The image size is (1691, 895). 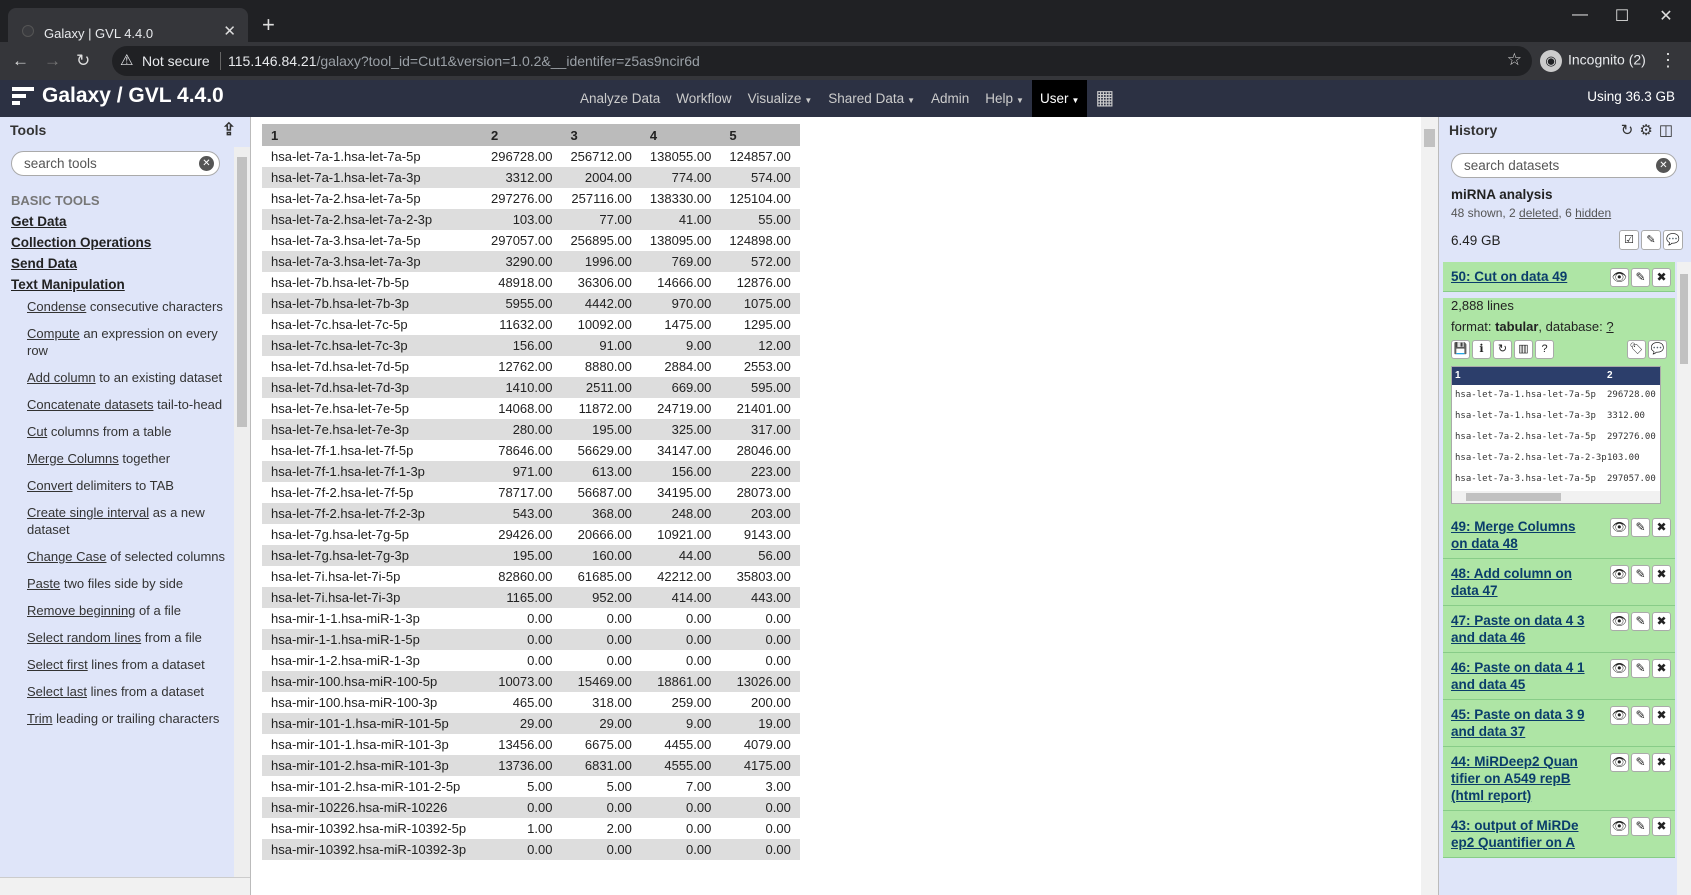 What do you see at coordinates (1593, 61) in the screenshot?
I see `incognito-profile: ◉ Incognito (2)` at bounding box center [1593, 61].